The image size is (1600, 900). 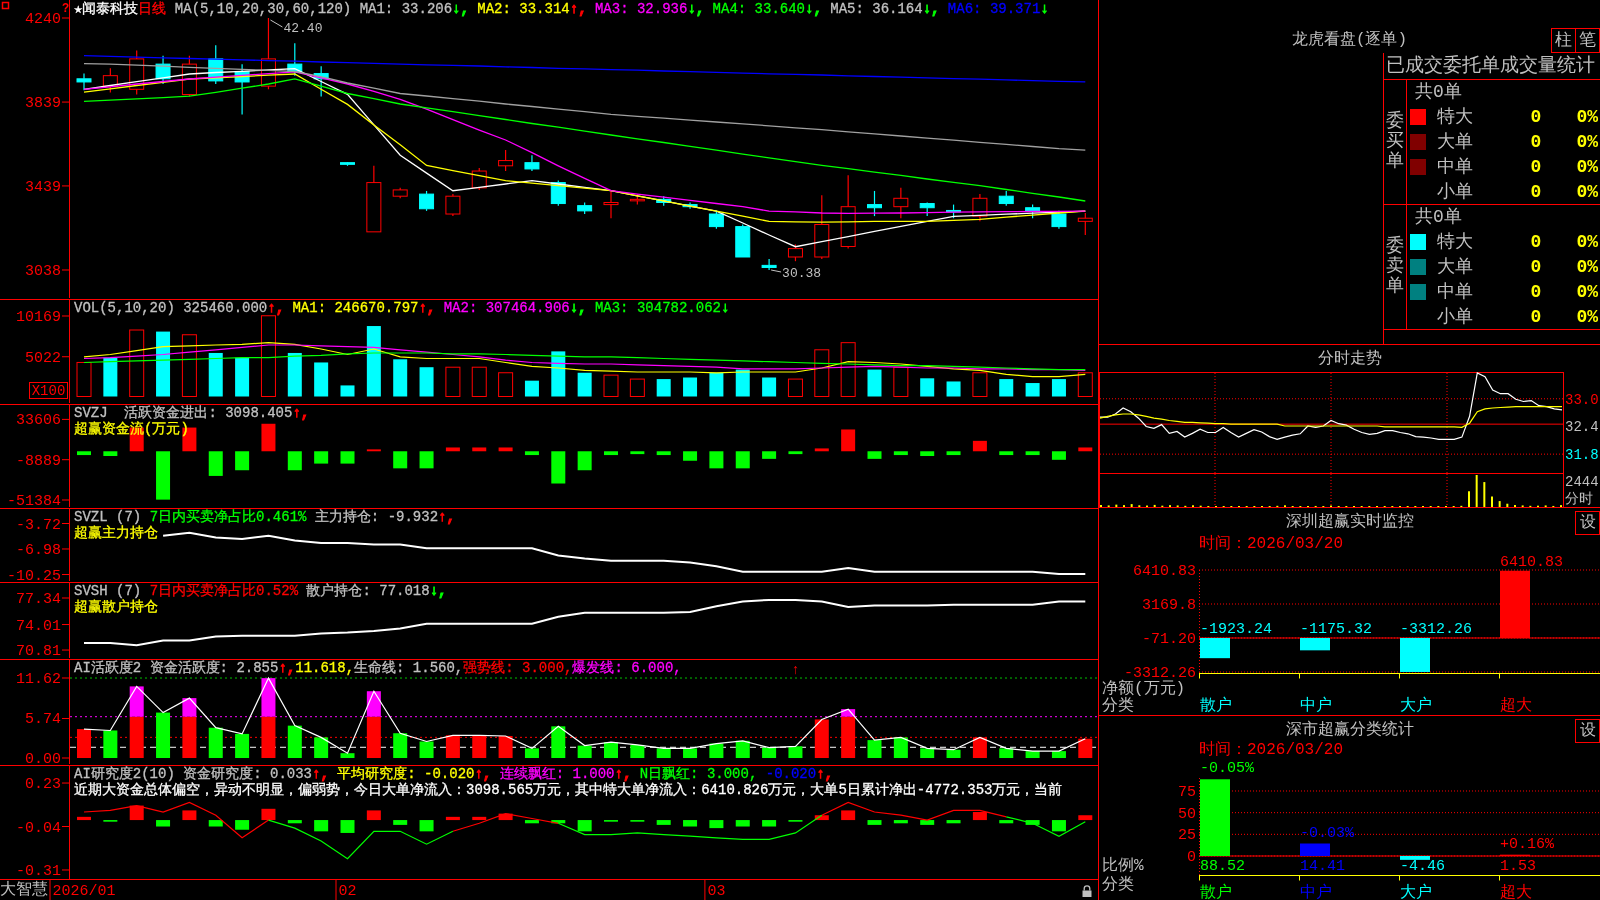 I want to click on bar-value-label: -1923.24, so click(x=1236, y=629).